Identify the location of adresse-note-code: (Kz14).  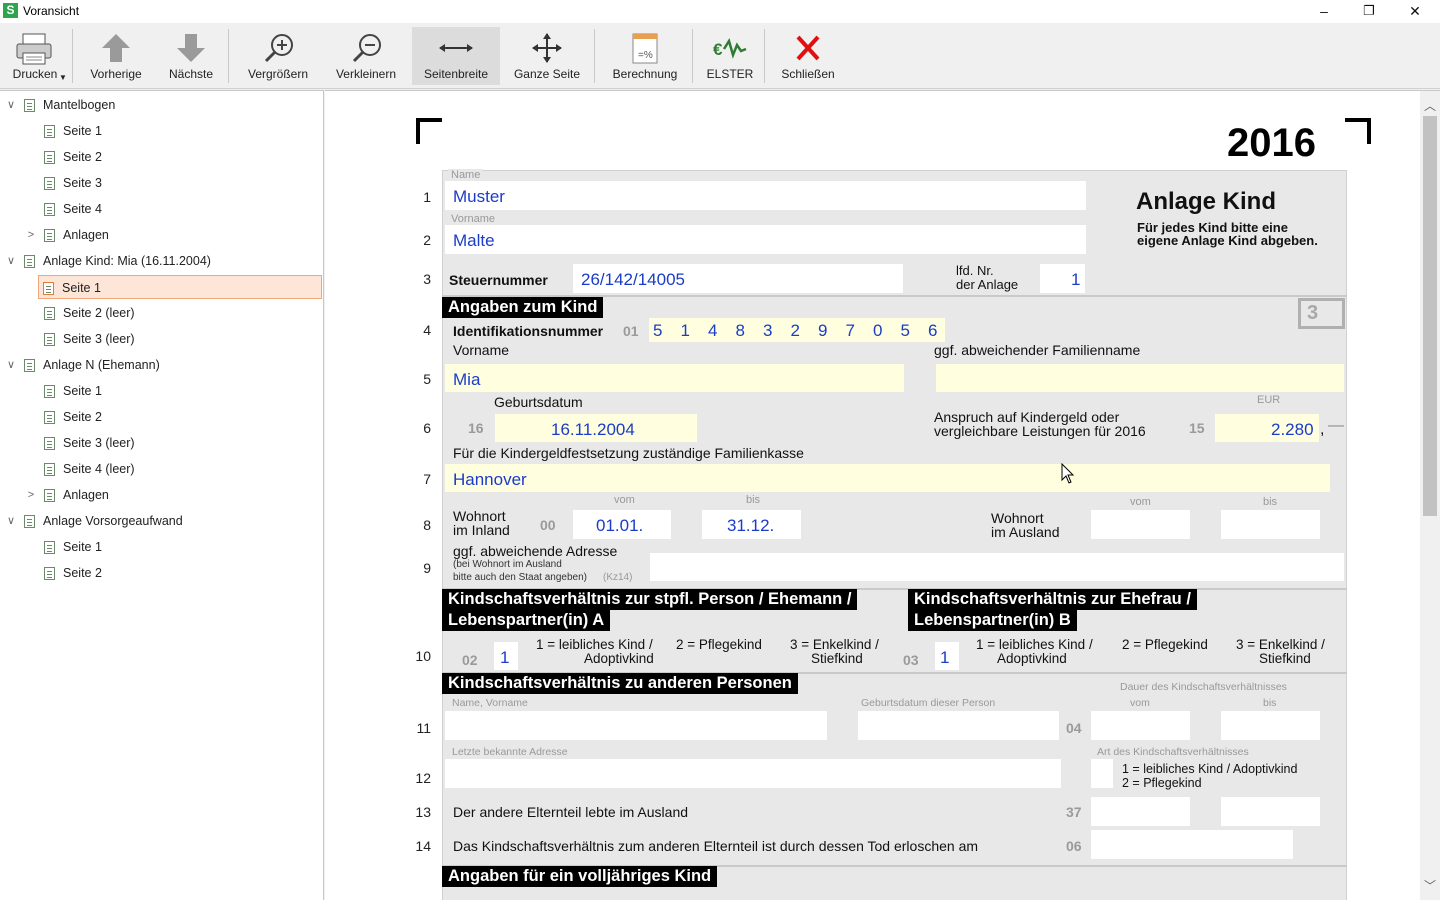
(618, 577).